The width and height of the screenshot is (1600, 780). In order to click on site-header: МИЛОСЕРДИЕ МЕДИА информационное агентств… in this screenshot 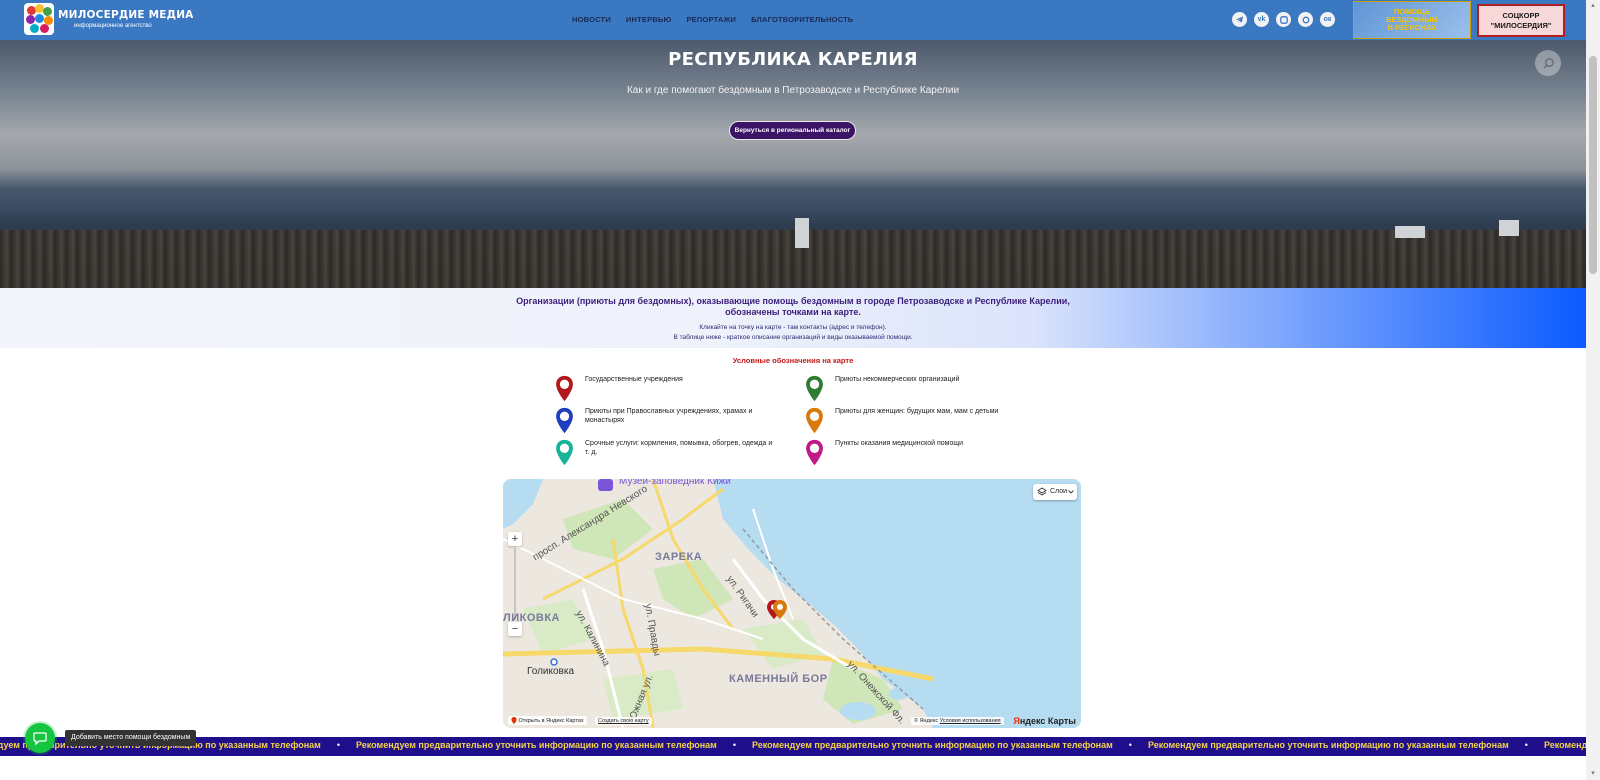, I will do `click(793, 20)`.